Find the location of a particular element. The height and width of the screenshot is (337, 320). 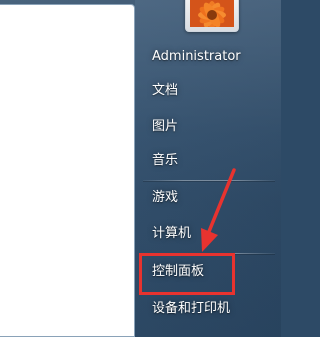

user-avatar is located at coordinates (212, 16).